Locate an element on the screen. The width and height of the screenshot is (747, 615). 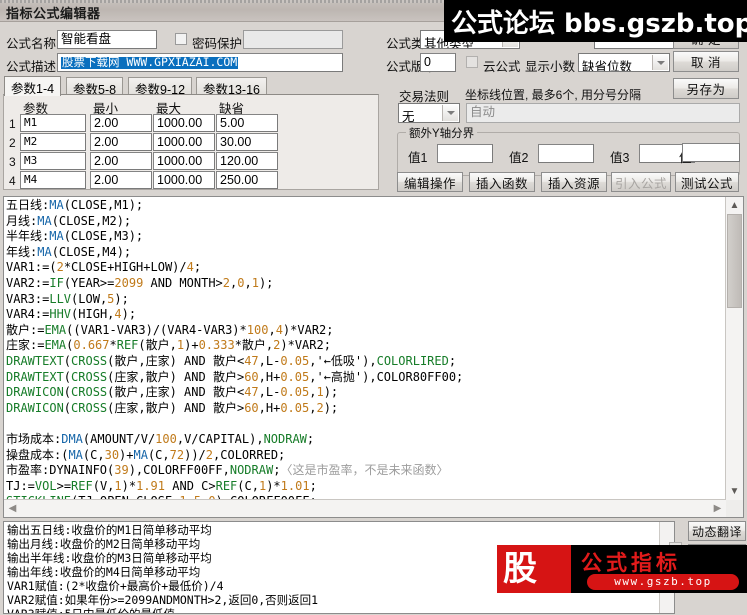
param-name-input-1: M1 is located at coordinates (53, 123).